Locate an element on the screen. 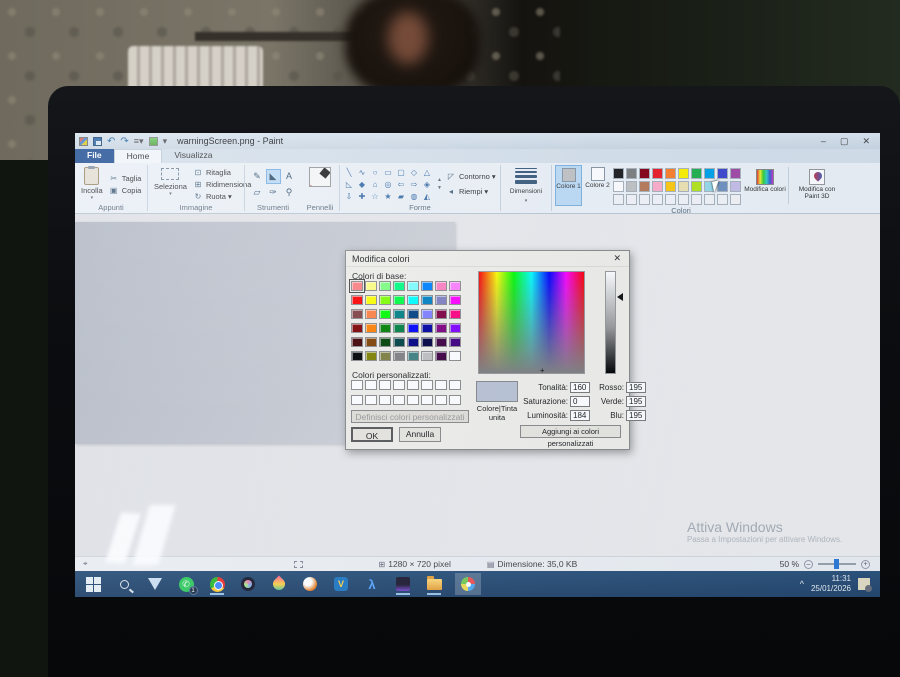  sizes-label: Dimensioni is located at coordinates (526, 191).